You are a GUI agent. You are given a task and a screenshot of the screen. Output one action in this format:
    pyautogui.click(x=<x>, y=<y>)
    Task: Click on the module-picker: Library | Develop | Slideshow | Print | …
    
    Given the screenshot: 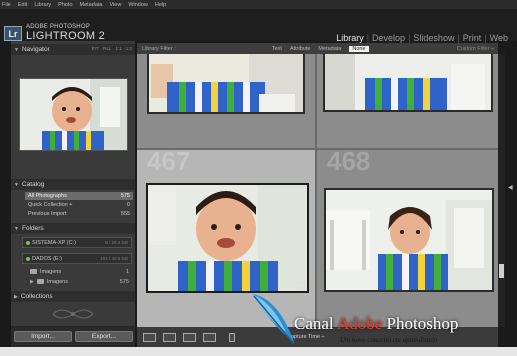 What is the action you would take?
    pyautogui.click(x=422, y=38)
    